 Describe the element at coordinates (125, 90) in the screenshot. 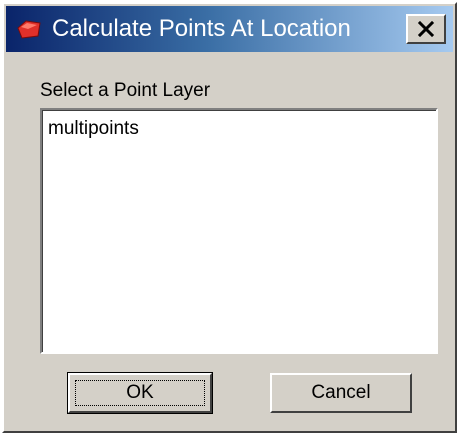

I see `prompt-label: Select a Point Layer` at that location.